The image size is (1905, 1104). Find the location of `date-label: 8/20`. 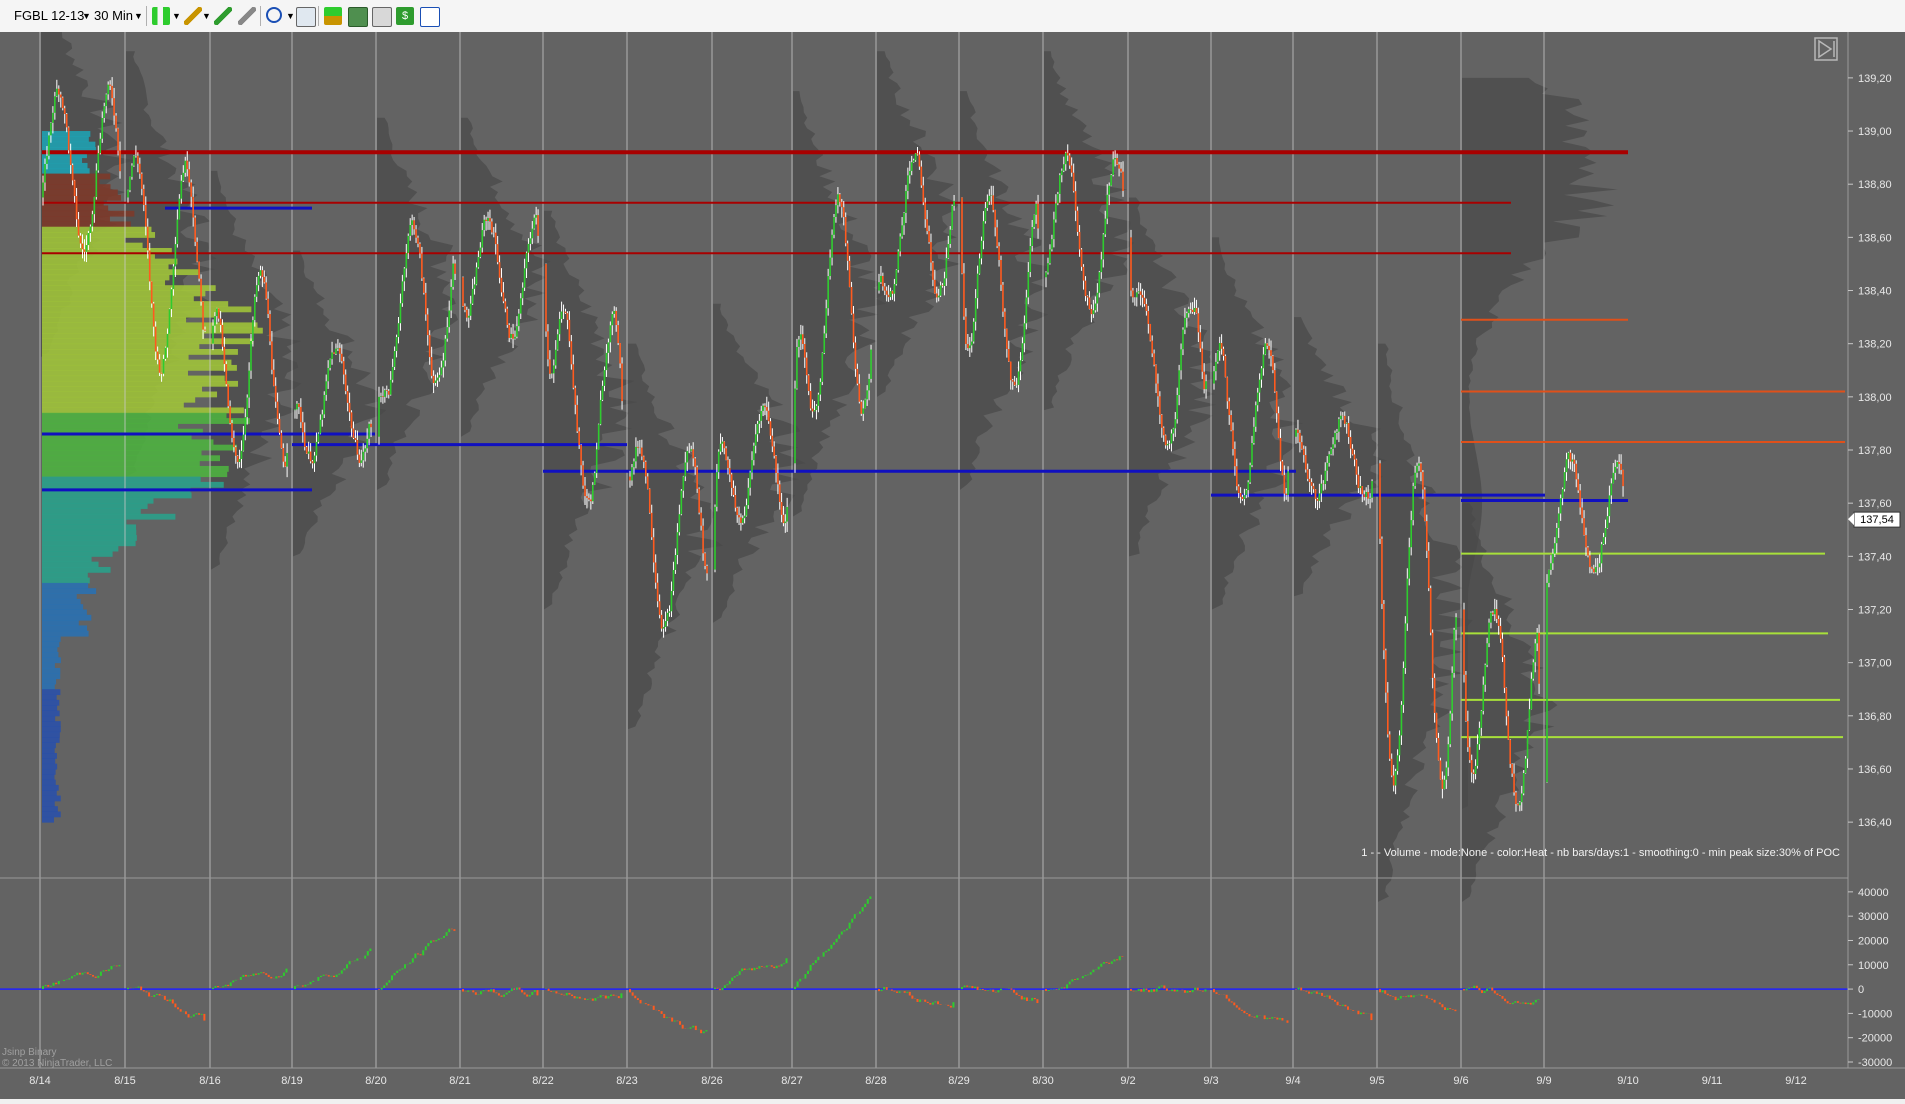

date-label: 8/20 is located at coordinates (375, 1081).